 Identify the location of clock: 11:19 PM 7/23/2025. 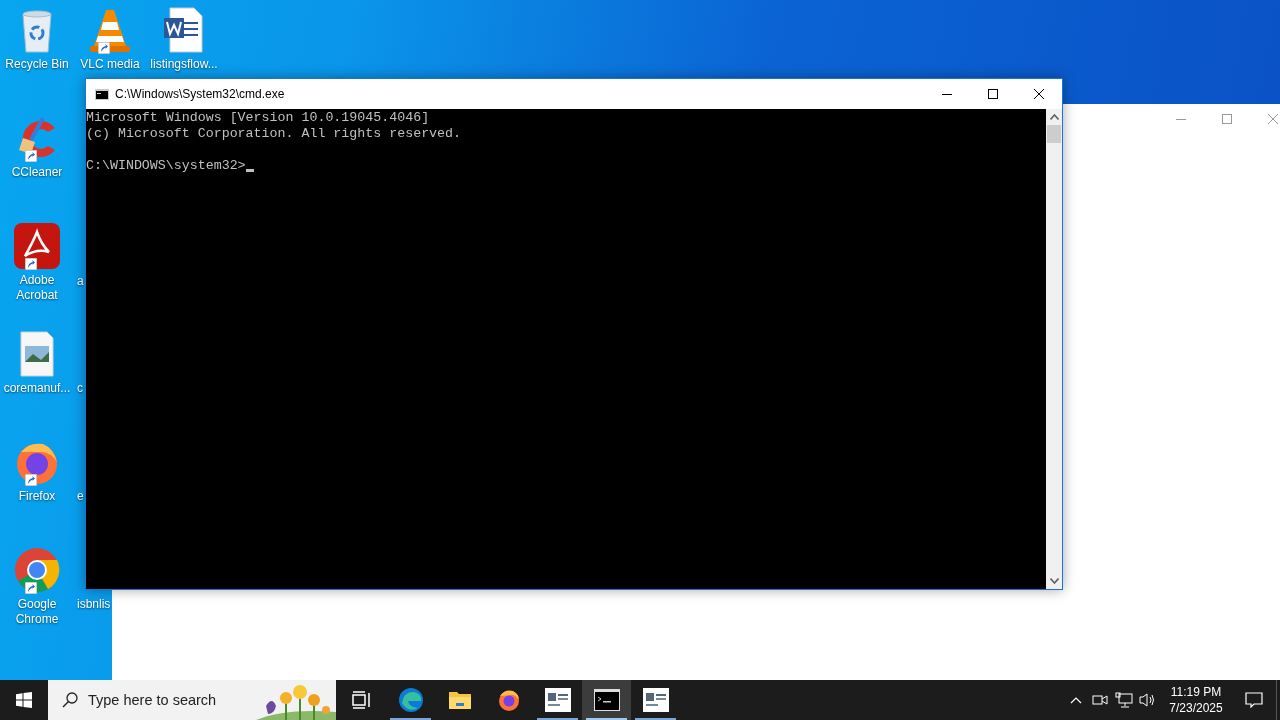
(1196, 700).